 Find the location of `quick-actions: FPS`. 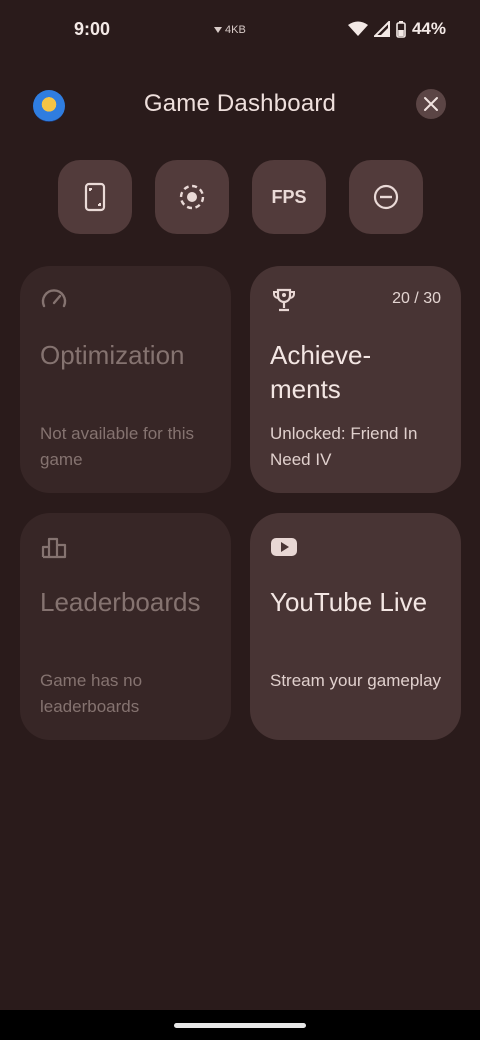

quick-actions: FPS is located at coordinates (240, 197).